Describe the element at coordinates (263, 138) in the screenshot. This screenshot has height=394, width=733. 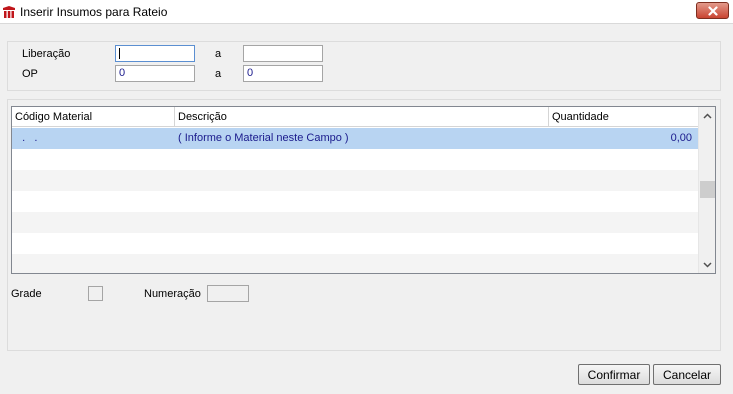
I see `cell-descricao: ( Informe o Material neste Campo )` at that location.